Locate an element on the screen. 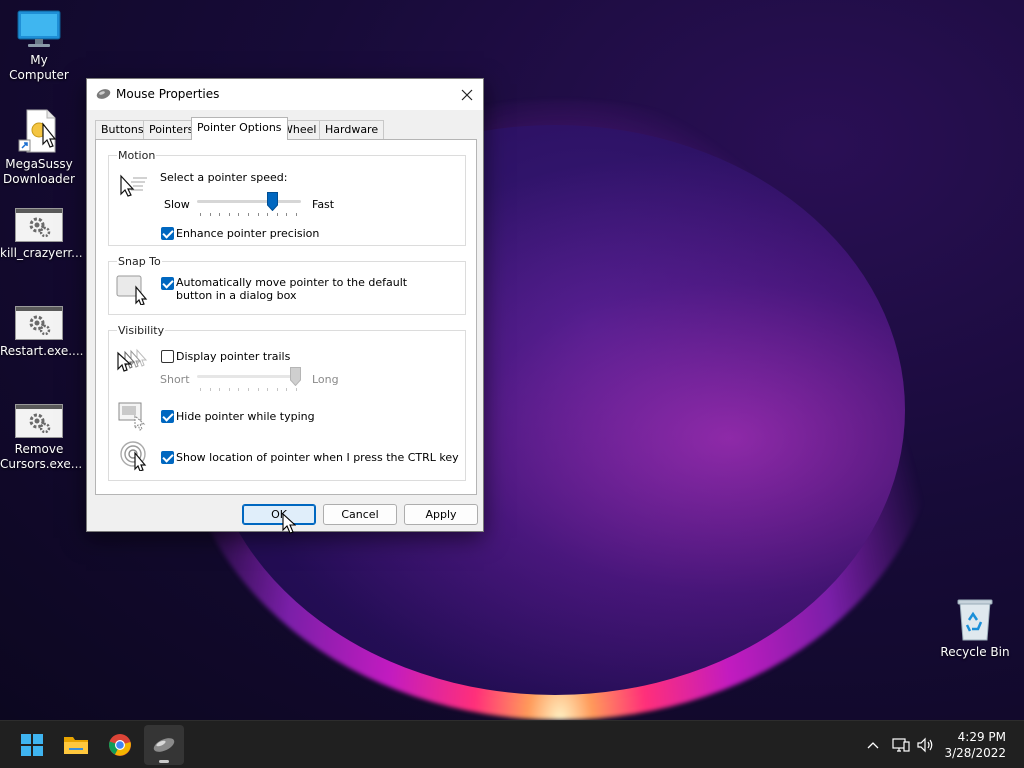 Image resolution: width=1024 pixels, height=768 pixels. taskbar: 4:29 PM 3/28/2022 is located at coordinates (512, 744).